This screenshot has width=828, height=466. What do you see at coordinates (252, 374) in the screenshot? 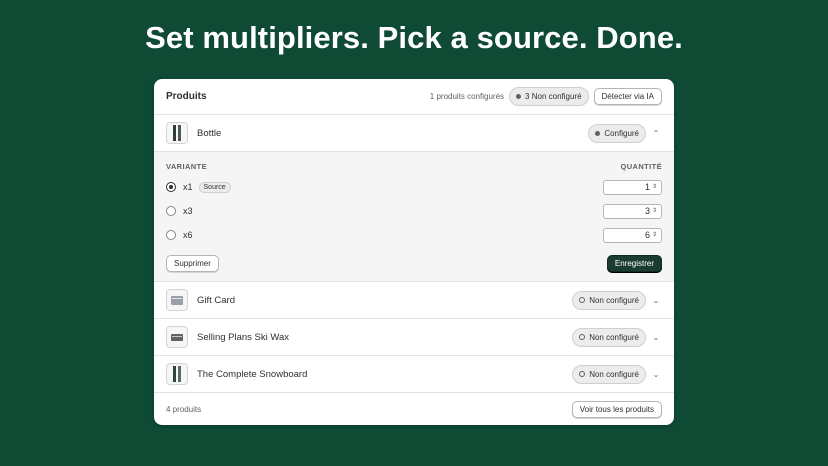
I see `product-name: The Complete Snowboard` at bounding box center [252, 374].